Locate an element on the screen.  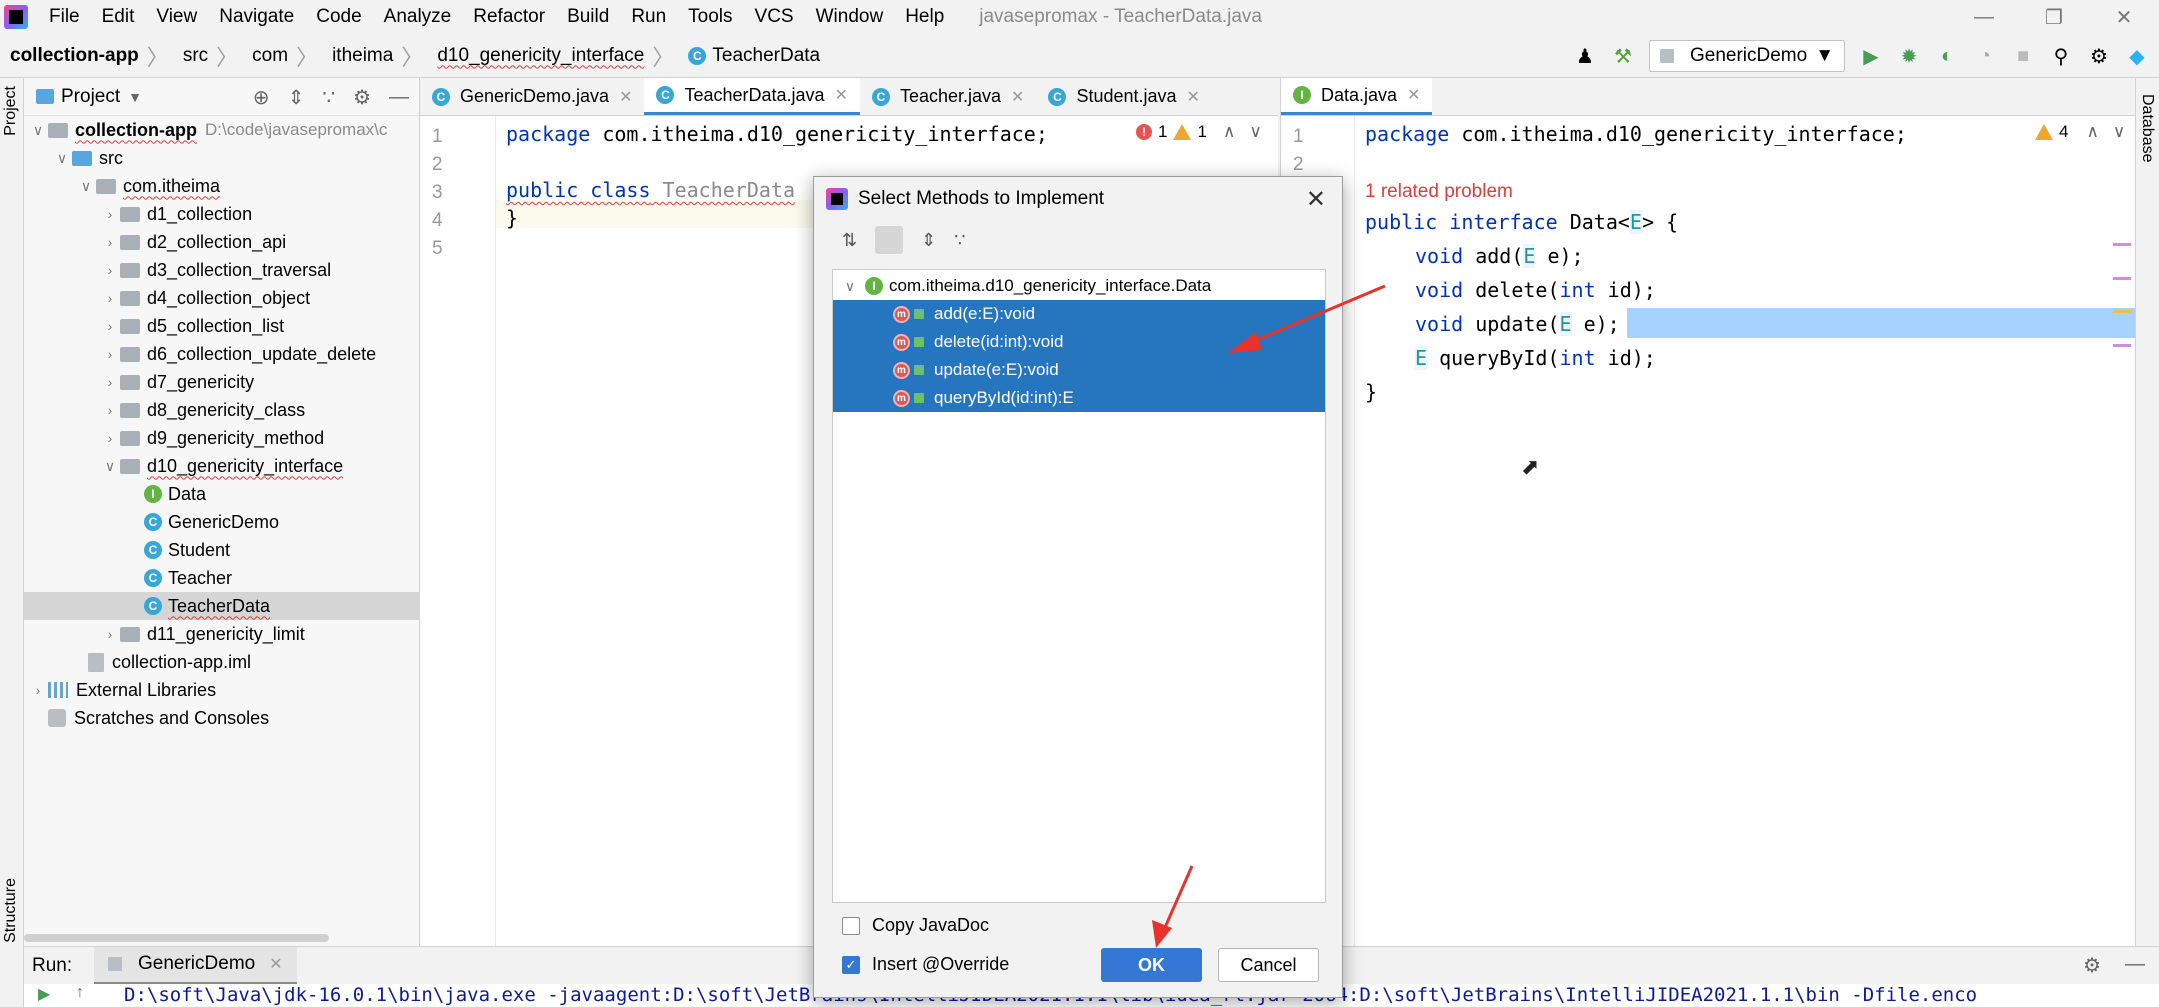
menu-analyze: Analyze is located at coordinates (418, 17).